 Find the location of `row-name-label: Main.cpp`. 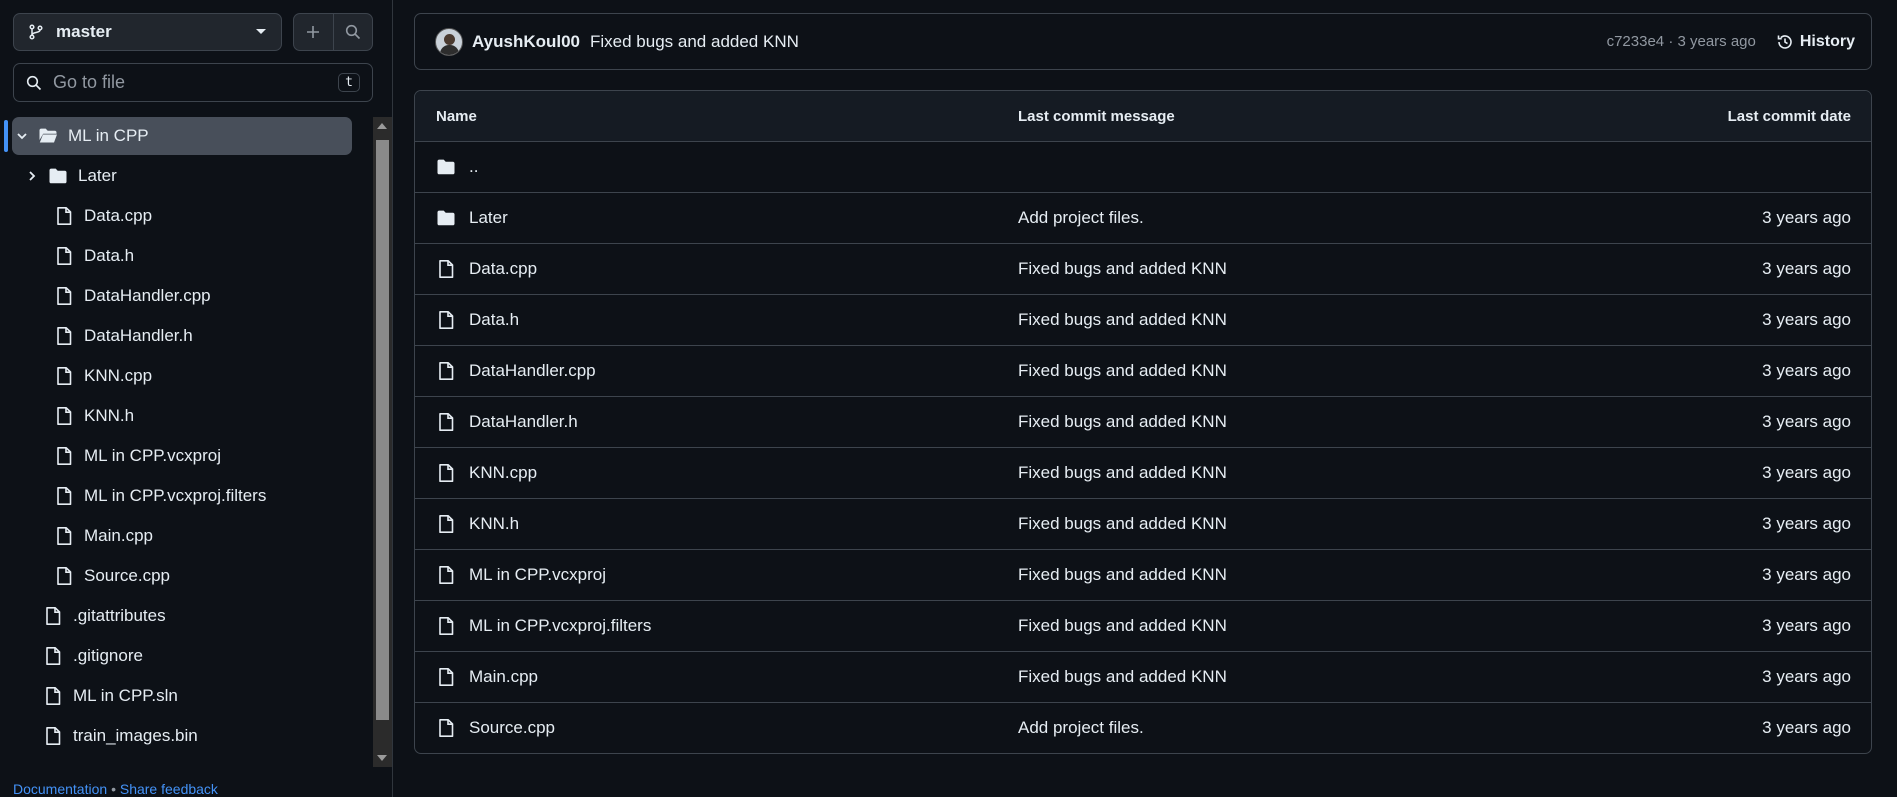

row-name-label: Main.cpp is located at coordinates (503, 677).